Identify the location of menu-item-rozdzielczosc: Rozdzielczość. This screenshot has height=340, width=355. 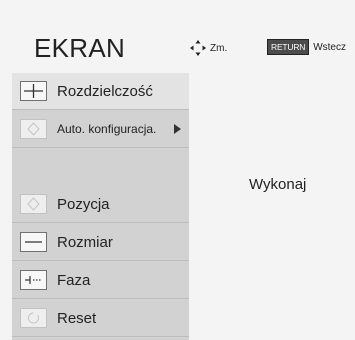
(100, 91).